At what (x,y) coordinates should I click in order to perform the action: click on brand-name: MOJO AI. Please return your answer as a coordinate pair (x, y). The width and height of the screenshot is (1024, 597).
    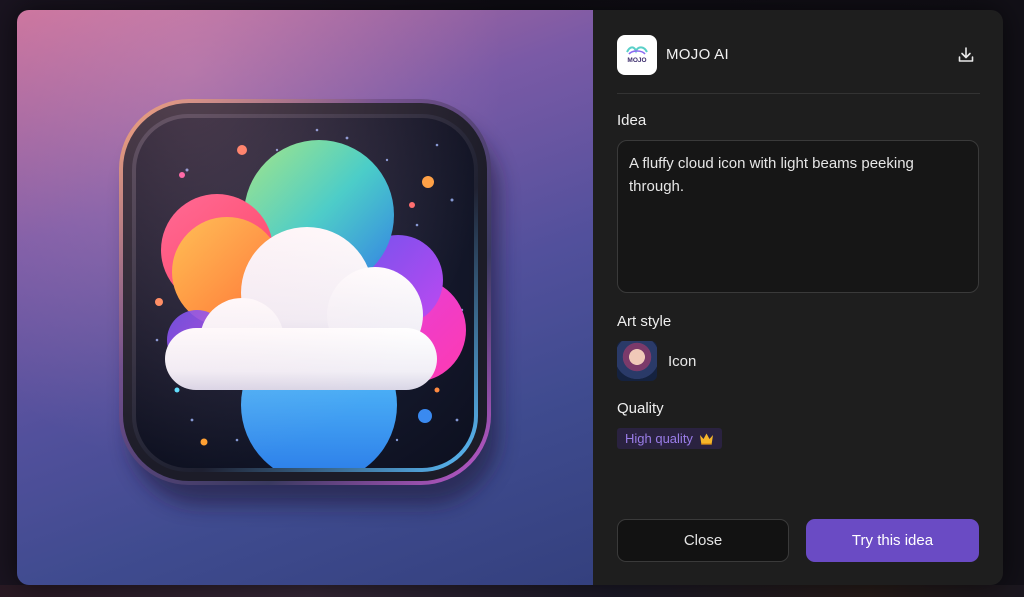
    Looking at the image, I should click on (697, 54).